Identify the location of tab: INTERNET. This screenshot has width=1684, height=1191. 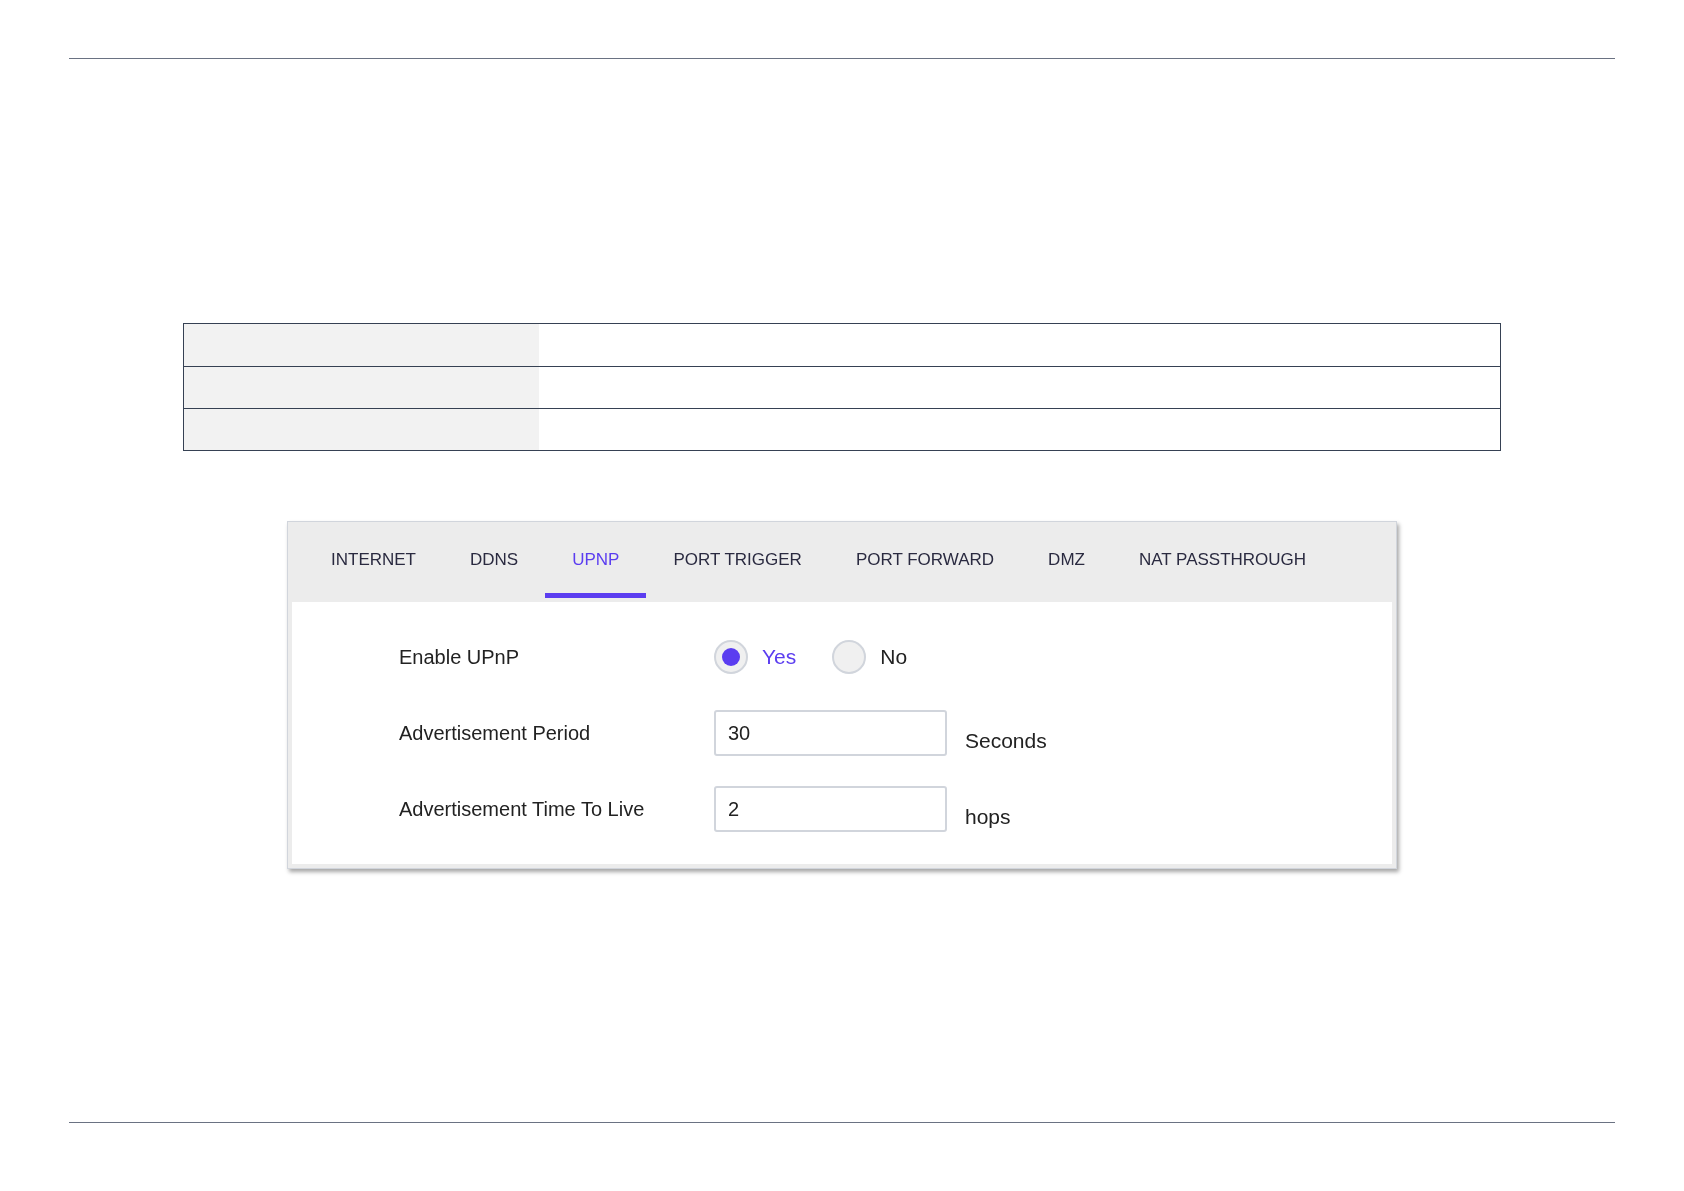
(373, 560).